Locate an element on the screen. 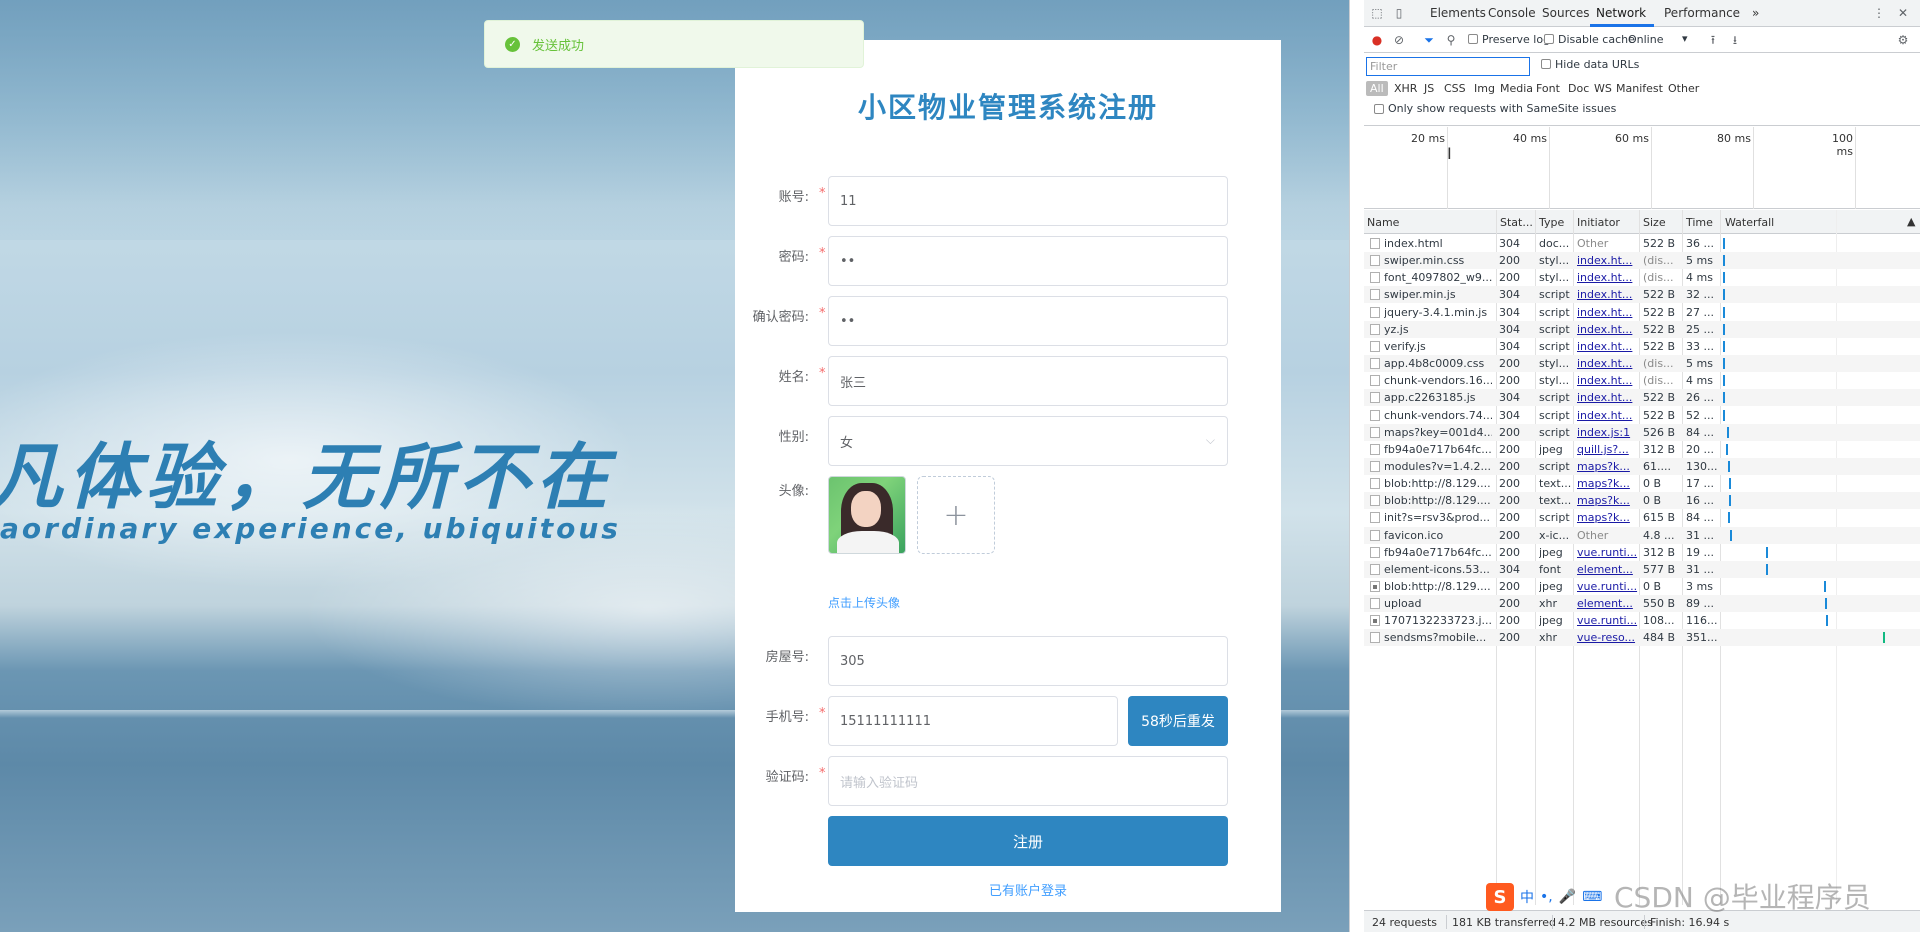 This screenshot has height=932, width=1920. disable-cache-checkbox is located at coordinates (1549, 39).